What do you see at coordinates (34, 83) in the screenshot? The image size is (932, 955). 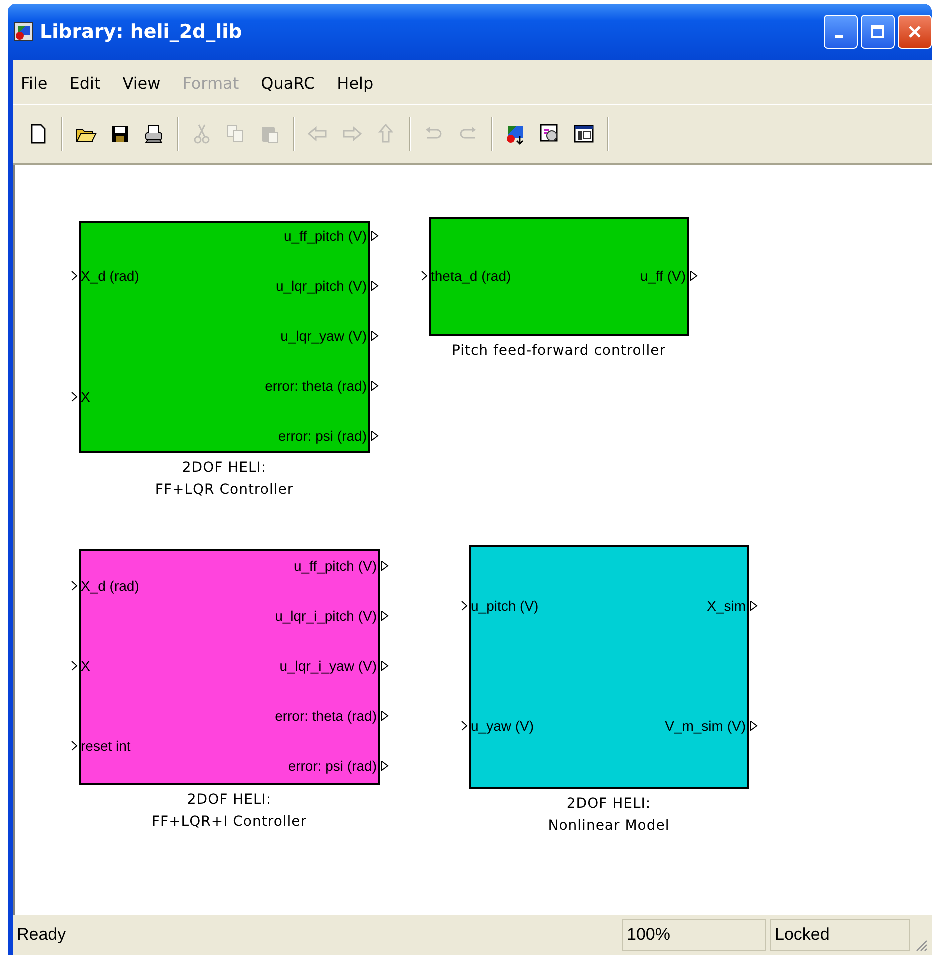 I see `menu-item: File` at bounding box center [34, 83].